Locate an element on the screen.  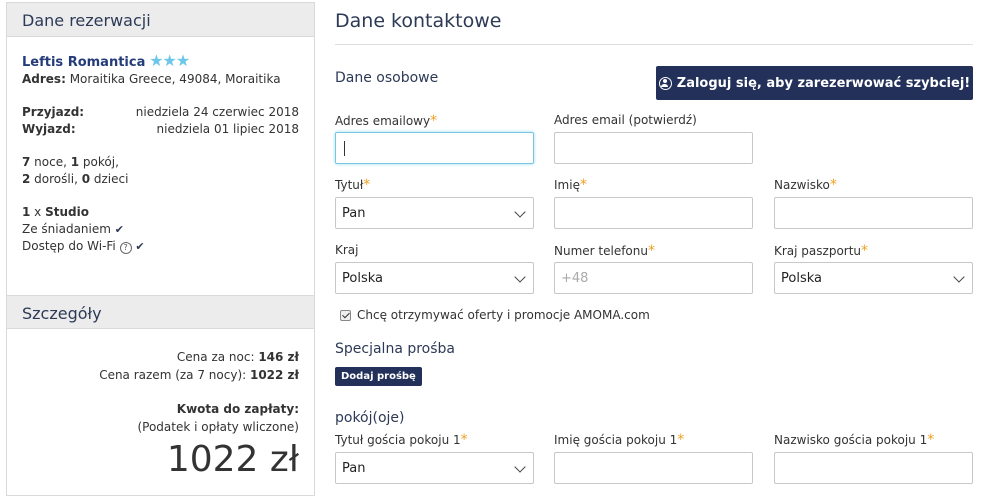
taxes-note: (Podatek i opłaty wliczone) is located at coordinates (218, 427).